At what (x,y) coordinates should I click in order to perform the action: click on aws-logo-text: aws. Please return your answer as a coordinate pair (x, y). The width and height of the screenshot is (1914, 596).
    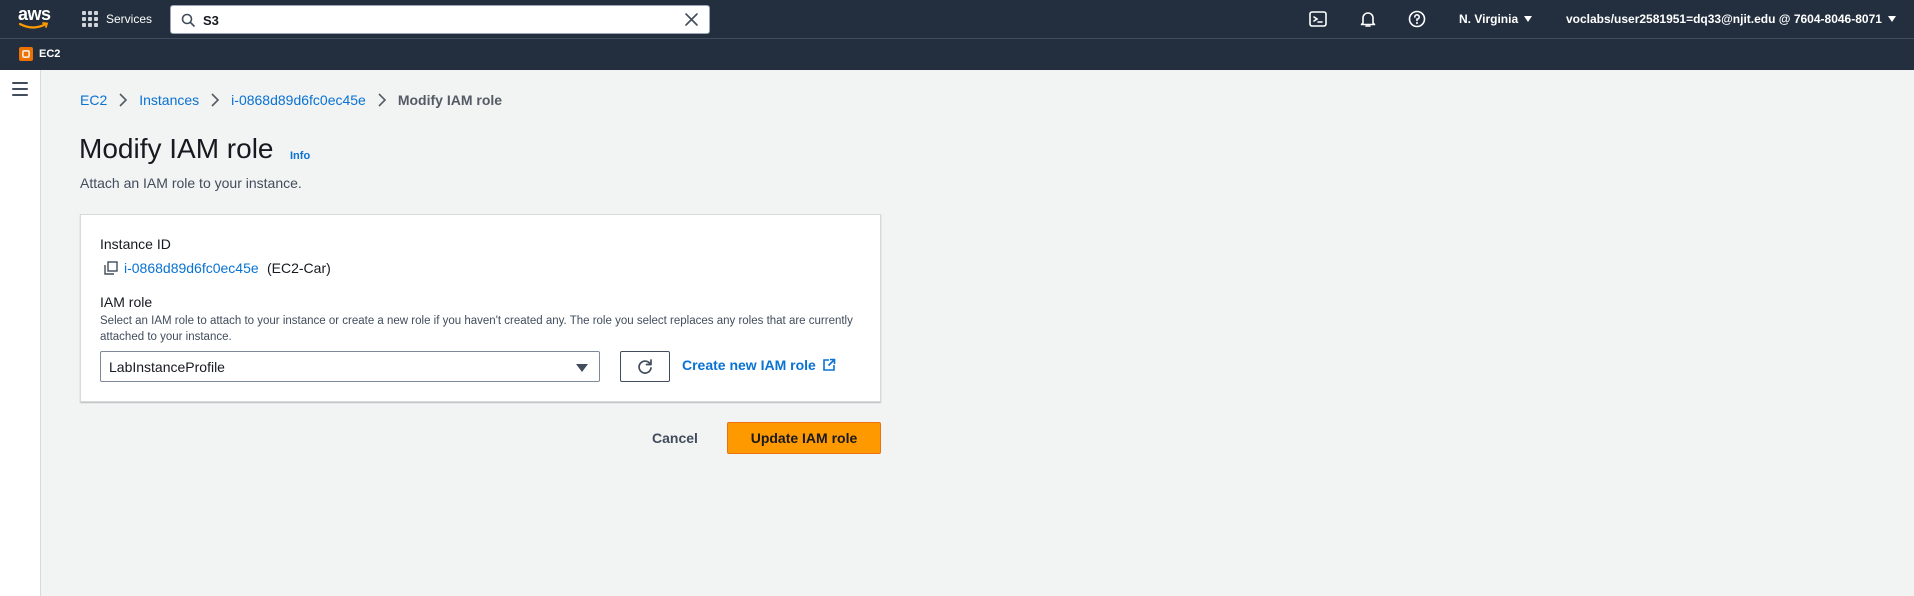
    Looking at the image, I should click on (34, 14).